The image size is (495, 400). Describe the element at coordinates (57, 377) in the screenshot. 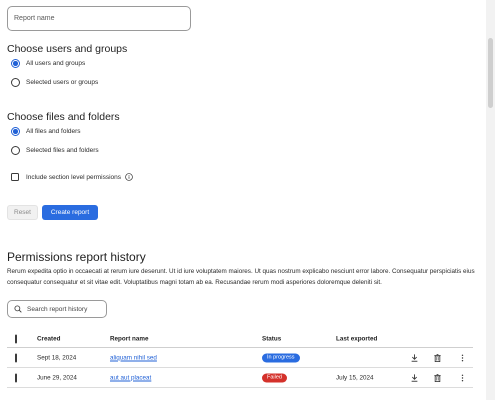

I see `created-date: June 29, 2024` at that location.